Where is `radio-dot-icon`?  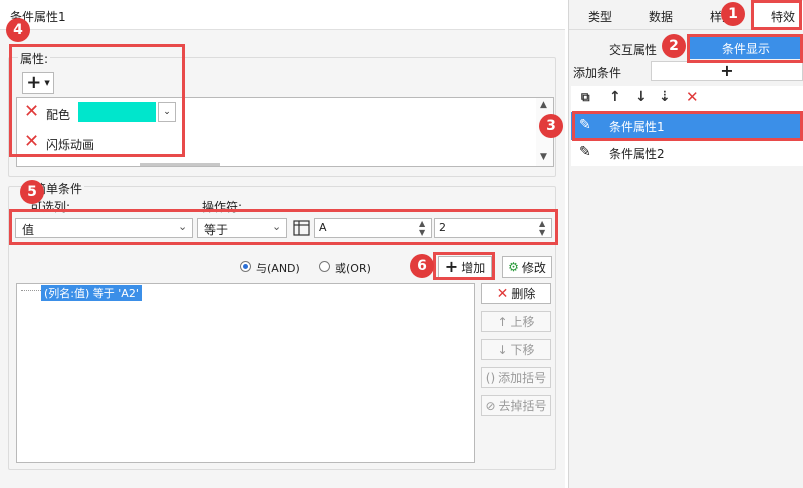 radio-dot-icon is located at coordinates (245, 266).